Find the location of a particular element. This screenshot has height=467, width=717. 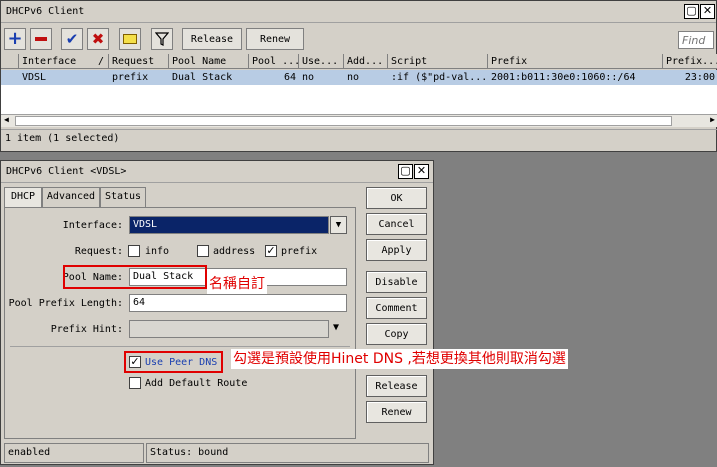

dns-annotation: 勾選是預設使用Hinet DNS ,若想更換其他則取消勾選 is located at coordinates (399, 359).